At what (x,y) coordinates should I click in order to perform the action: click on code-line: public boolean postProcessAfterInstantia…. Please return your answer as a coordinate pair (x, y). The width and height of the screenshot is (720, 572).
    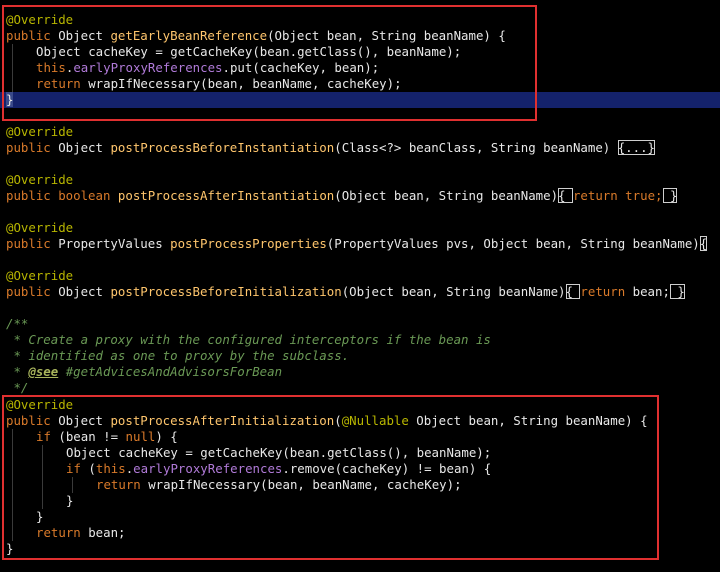
    Looking at the image, I should click on (342, 195).